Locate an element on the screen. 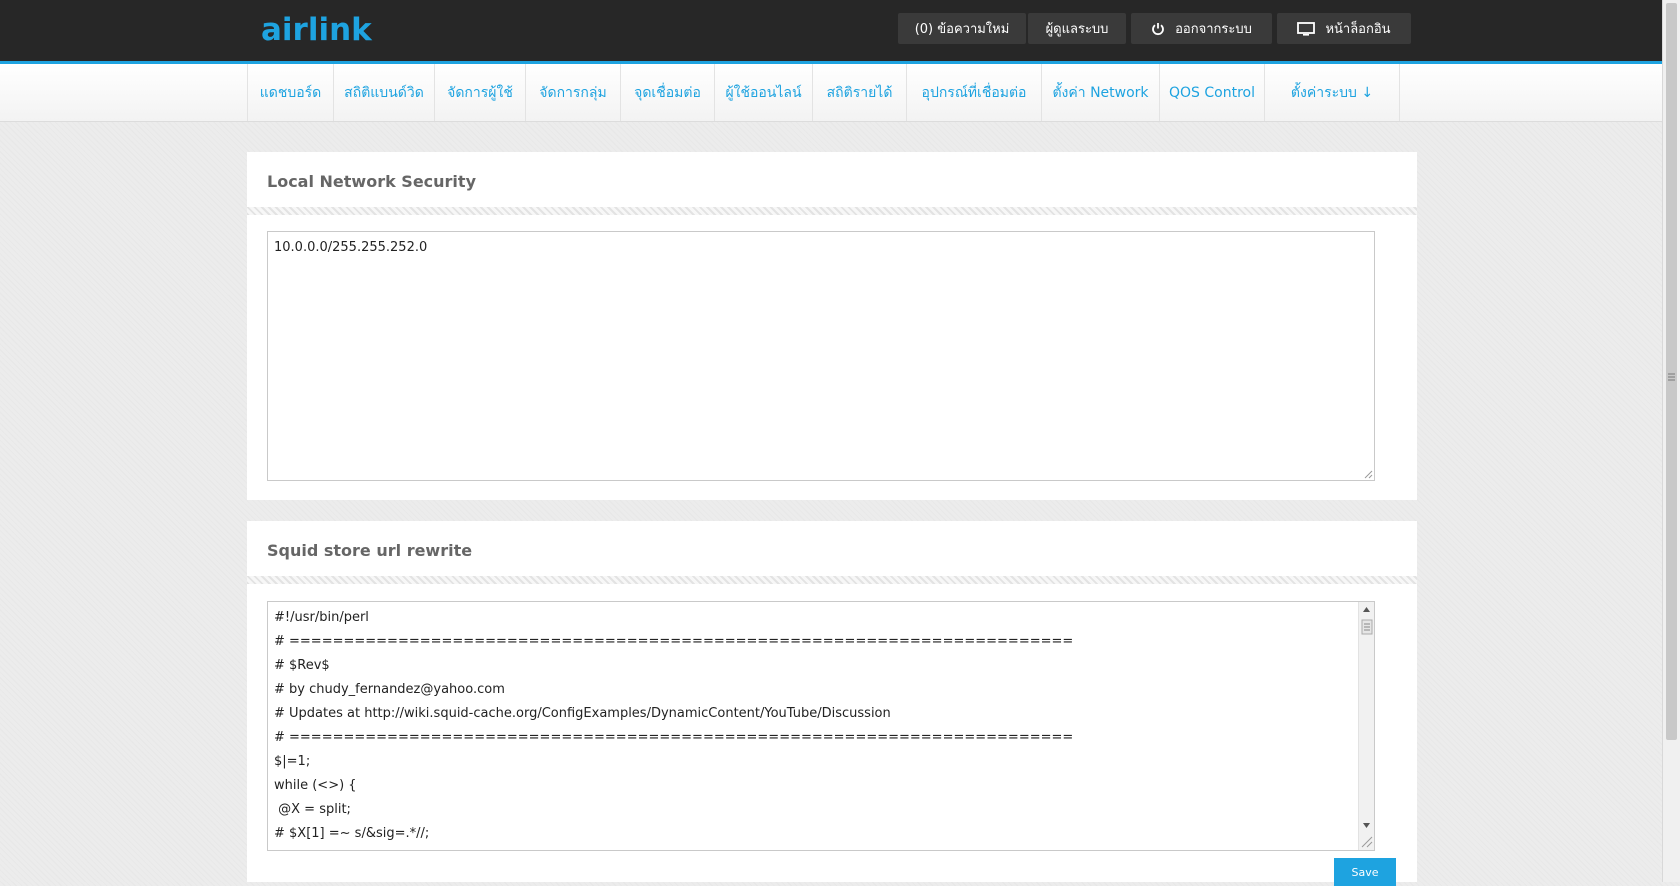 The width and height of the screenshot is (1680, 886). code-line: # $X[1] =~ s/&sig=.*//; is located at coordinates (352, 833).